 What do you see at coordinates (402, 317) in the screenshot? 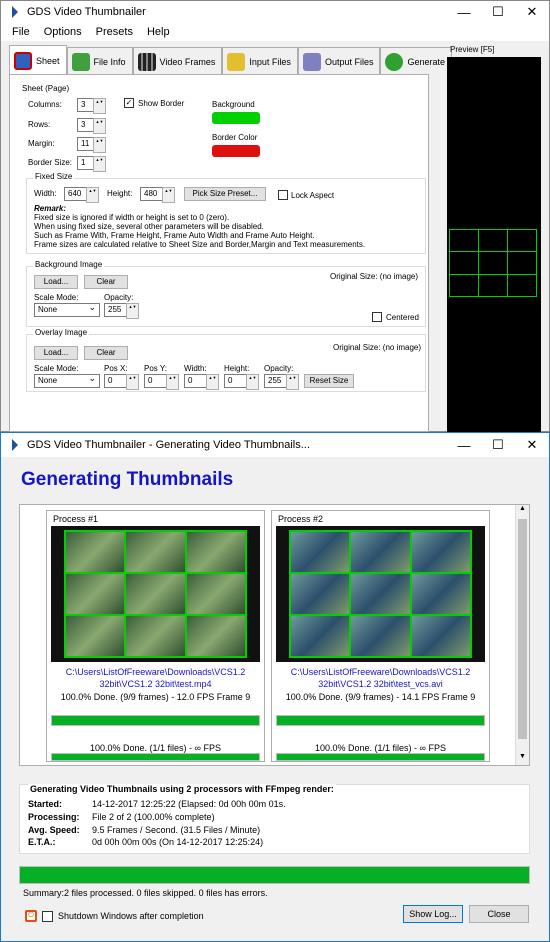
I see `centered-label: Centered` at bounding box center [402, 317].